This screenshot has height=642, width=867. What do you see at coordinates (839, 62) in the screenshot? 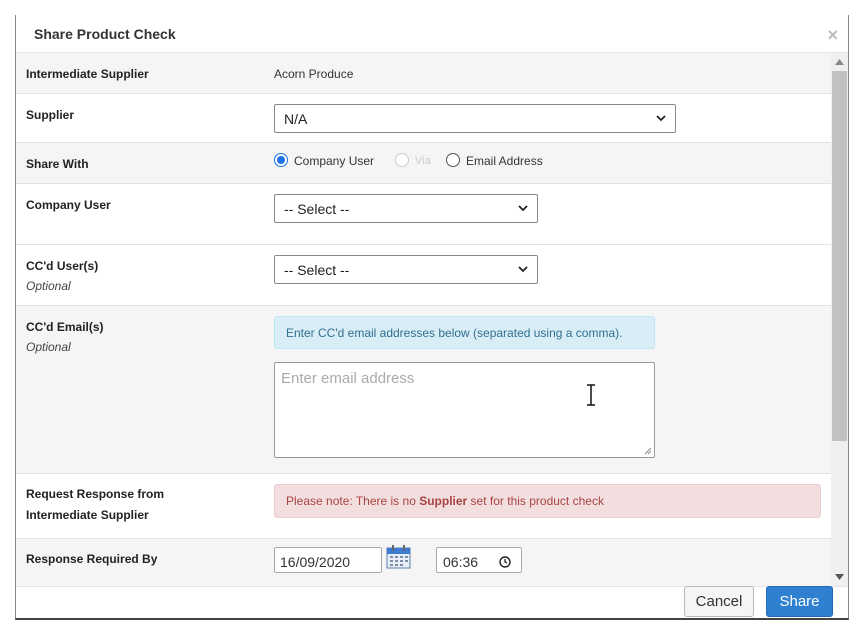
I see `scroll-up-arrow-icon` at bounding box center [839, 62].